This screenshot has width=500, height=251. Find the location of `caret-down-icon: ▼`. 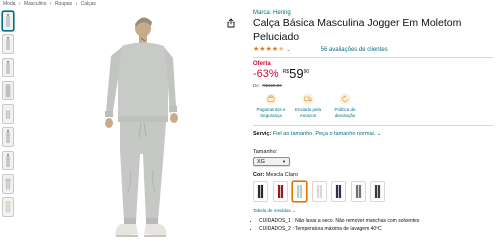

caret-down-icon: ▼ is located at coordinates (284, 162).